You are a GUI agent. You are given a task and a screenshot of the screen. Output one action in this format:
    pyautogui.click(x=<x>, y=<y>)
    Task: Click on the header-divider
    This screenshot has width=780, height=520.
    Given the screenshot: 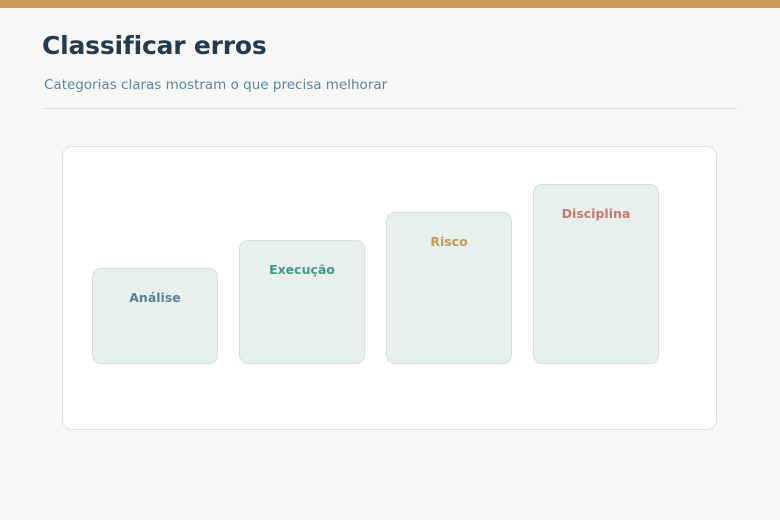 What is the action you would take?
    pyautogui.click(x=390, y=108)
    